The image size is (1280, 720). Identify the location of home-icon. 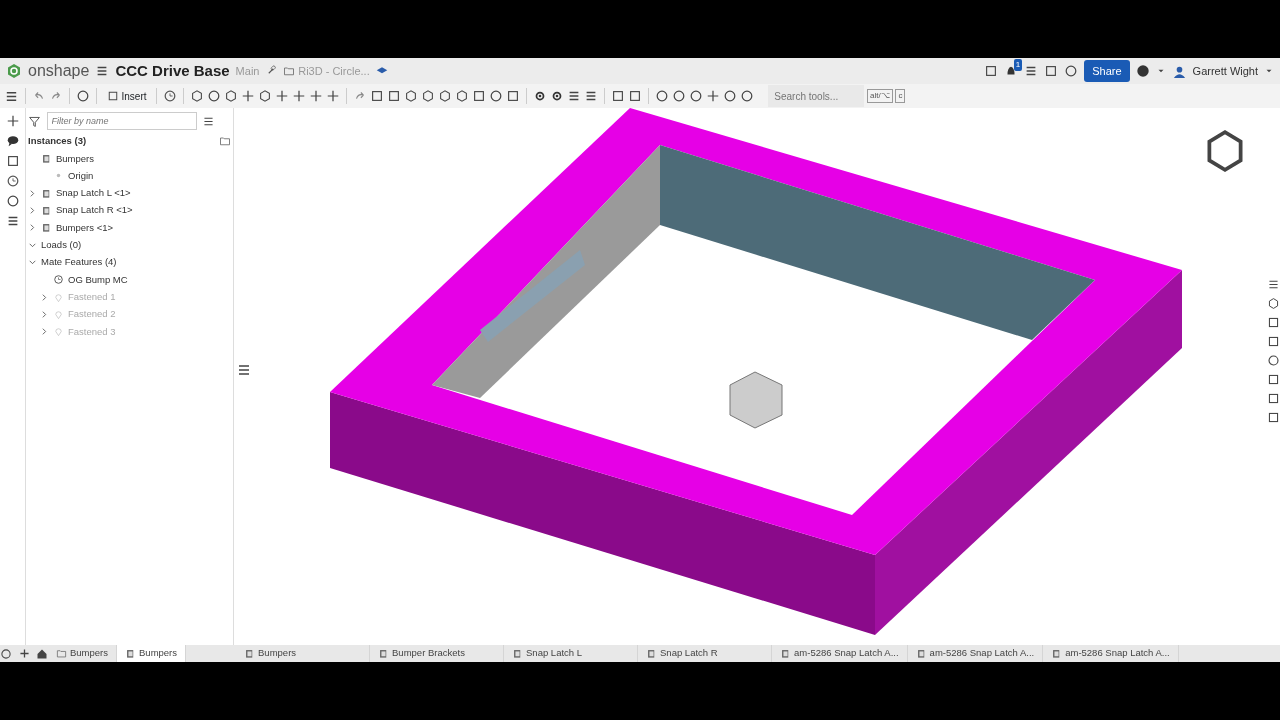
(42, 653).